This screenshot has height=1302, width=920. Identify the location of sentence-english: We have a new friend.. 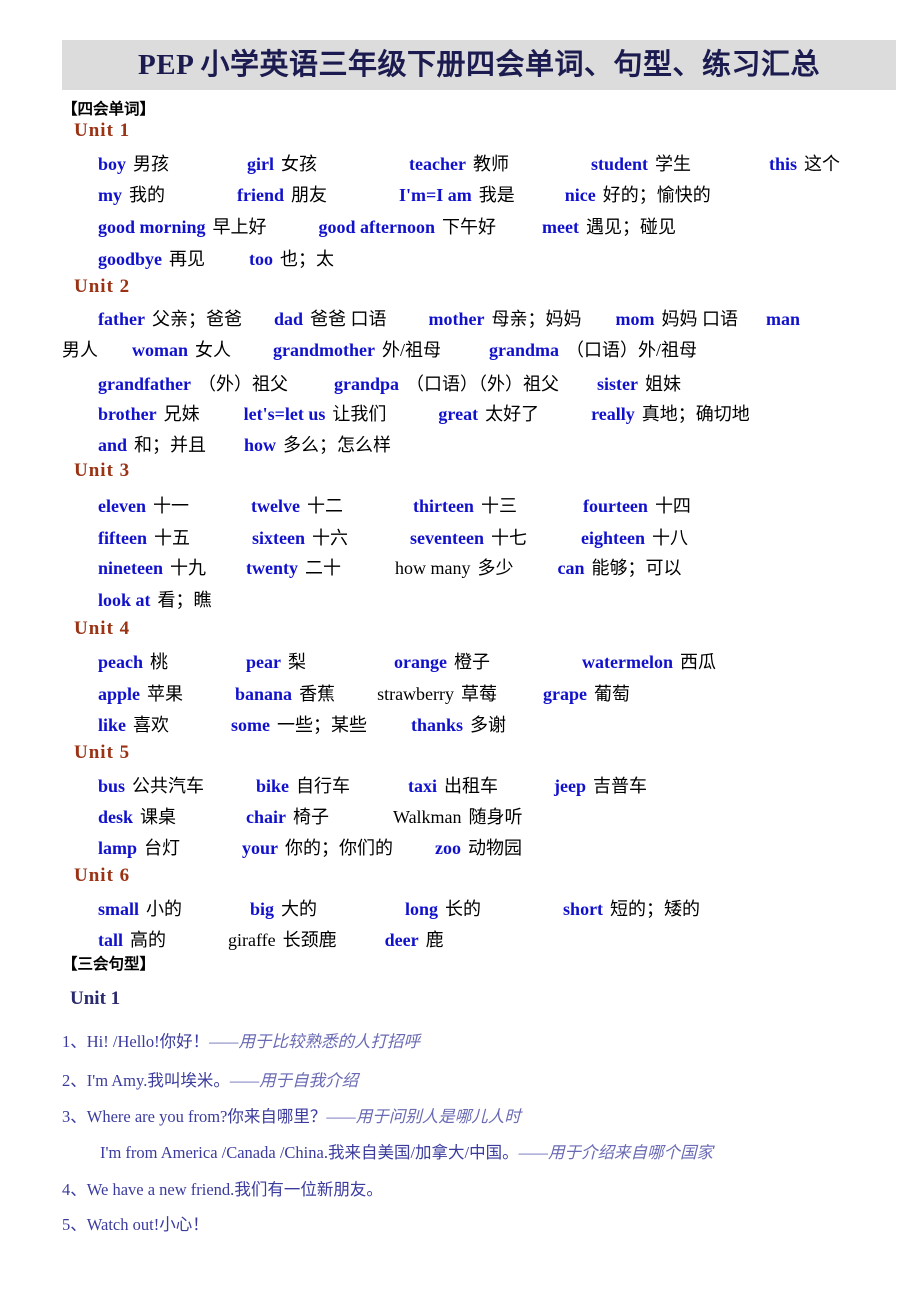
(160, 1189).